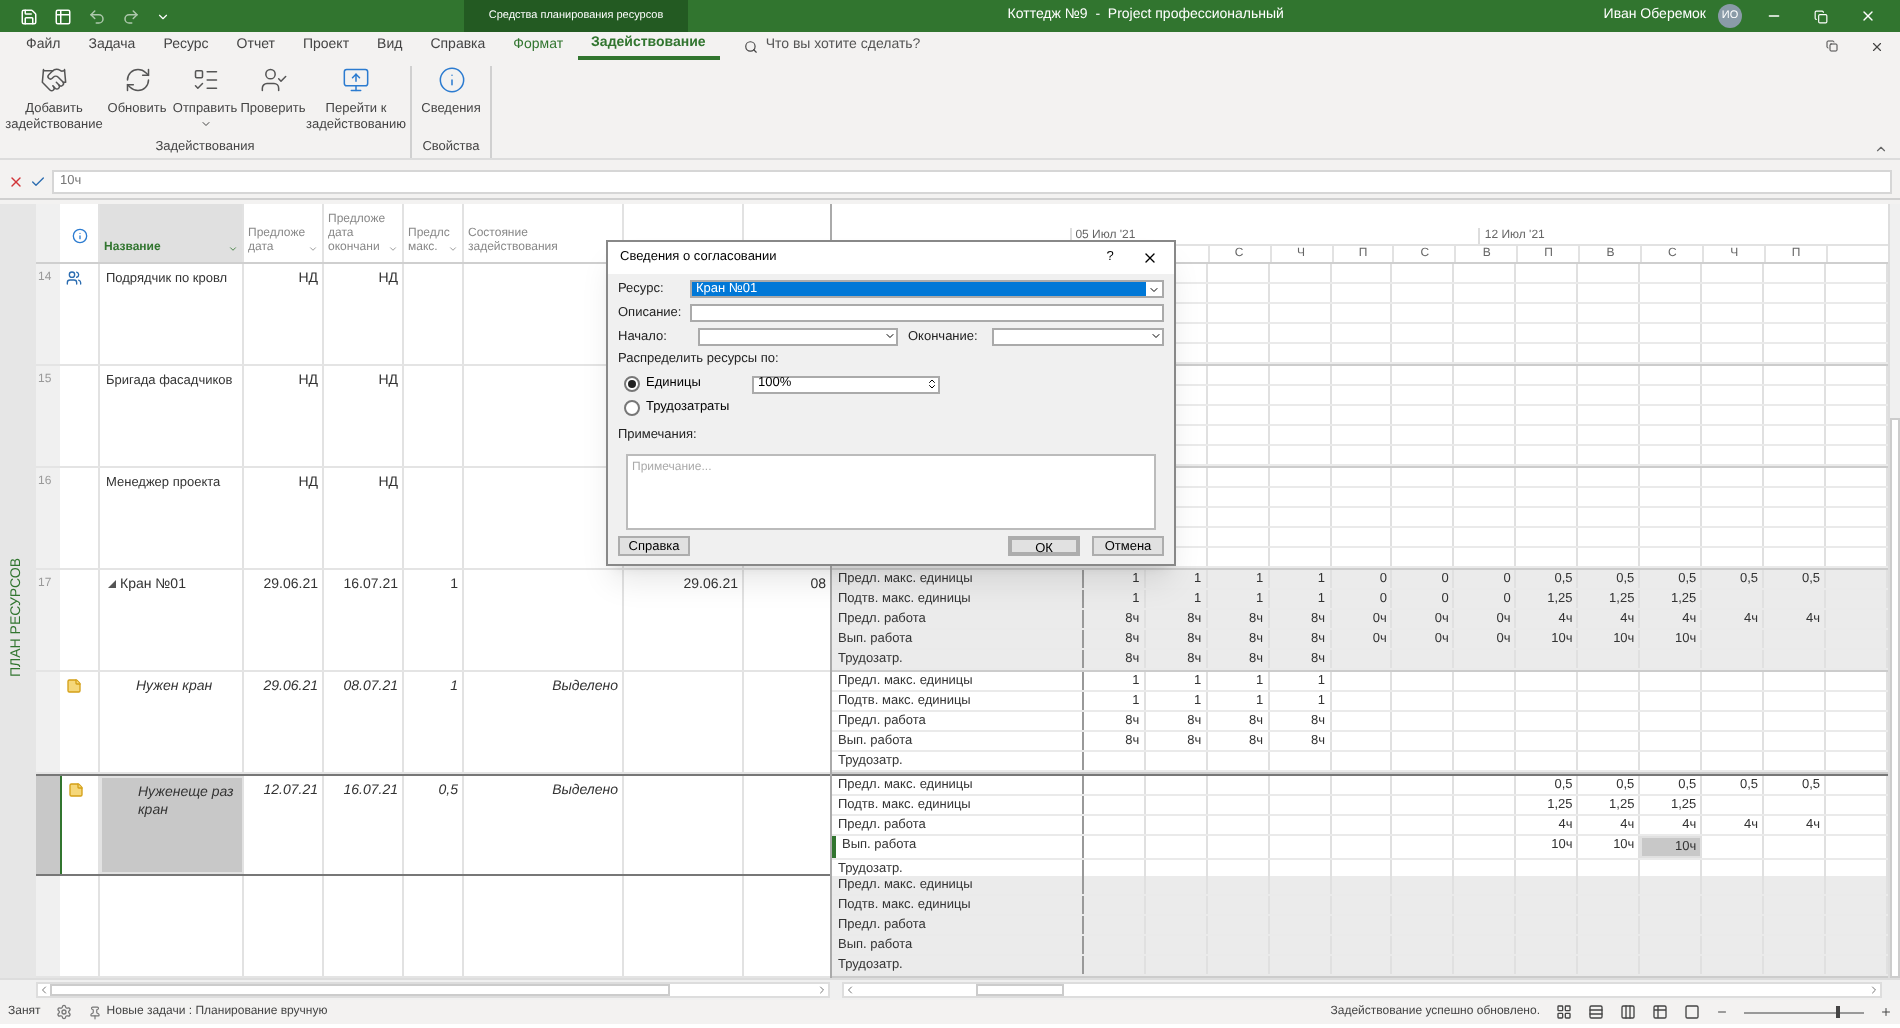  What do you see at coordinates (1894, 591) in the screenshot?
I see `vertical-scrollbar` at bounding box center [1894, 591].